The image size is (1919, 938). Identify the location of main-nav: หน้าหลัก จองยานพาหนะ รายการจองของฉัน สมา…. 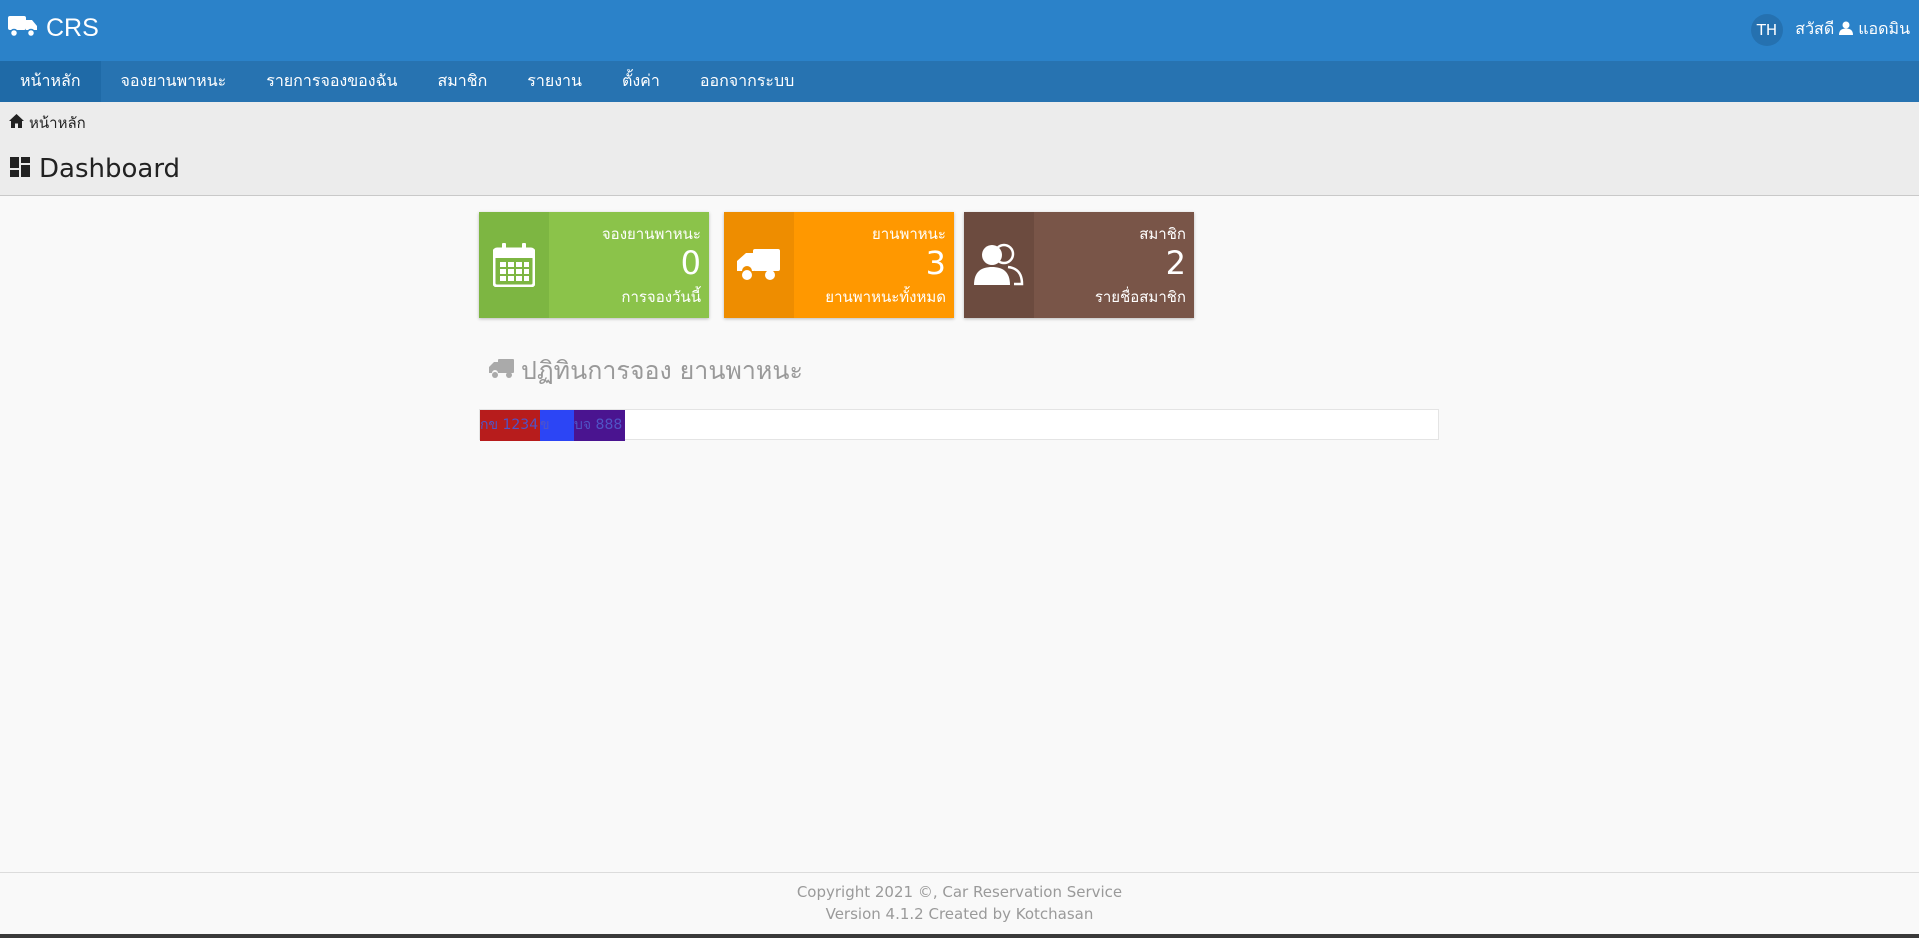
(959, 81).